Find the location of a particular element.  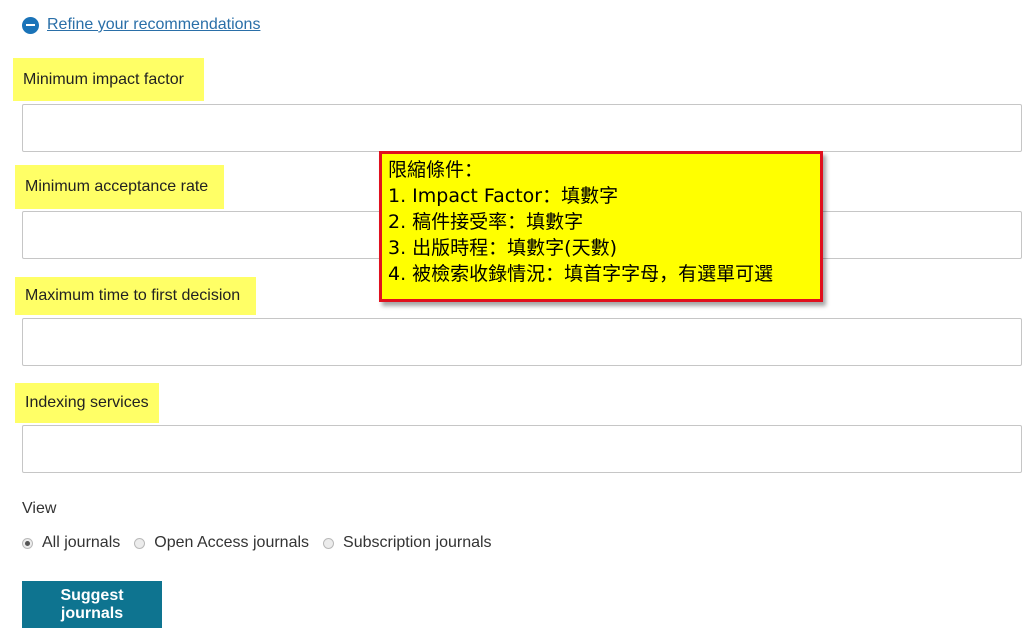

callout-line: 1. Impact Factor：填數字 is located at coordinates (503, 196).